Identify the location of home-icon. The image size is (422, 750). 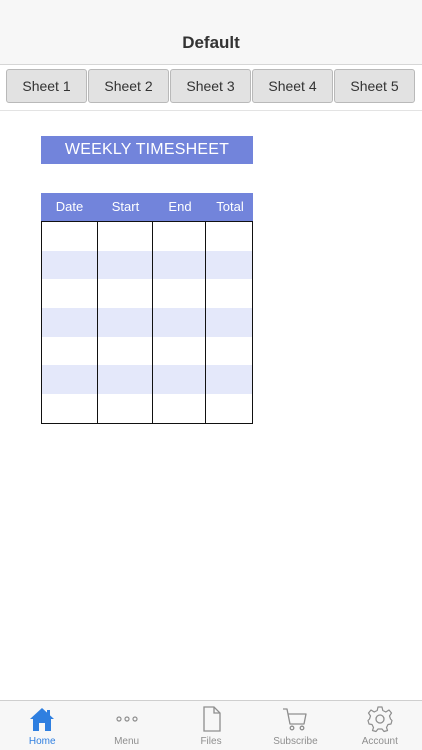
(42, 719).